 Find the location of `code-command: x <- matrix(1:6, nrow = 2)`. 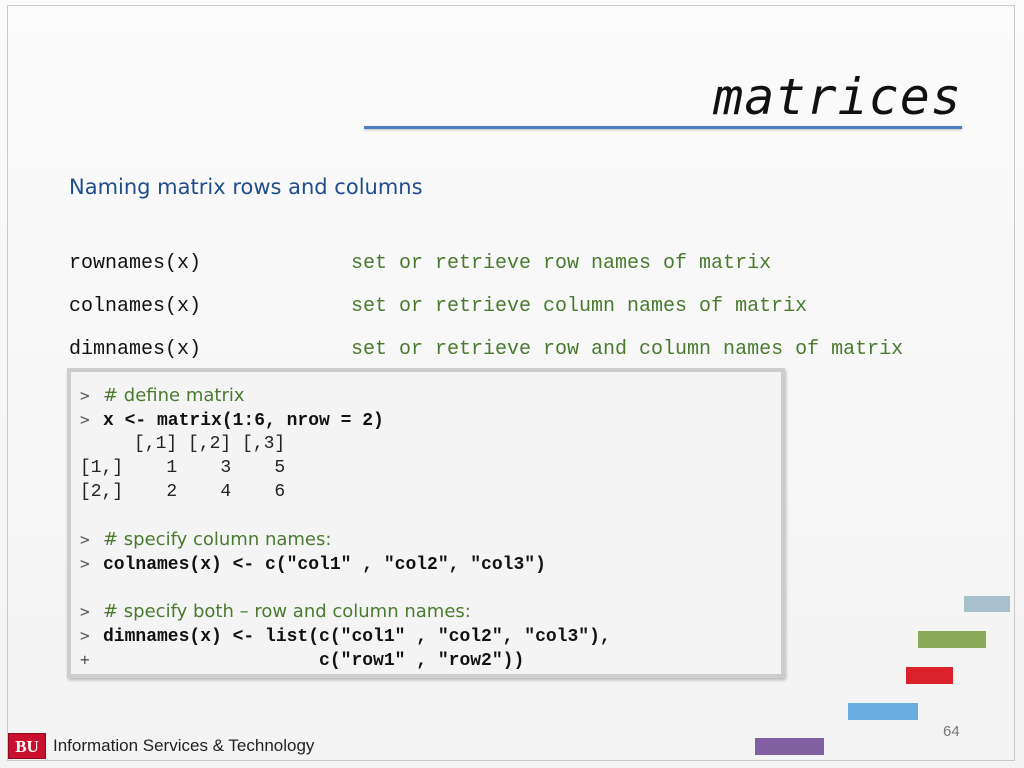

code-command: x <- matrix(1:6, nrow = 2) is located at coordinates (243, 421).